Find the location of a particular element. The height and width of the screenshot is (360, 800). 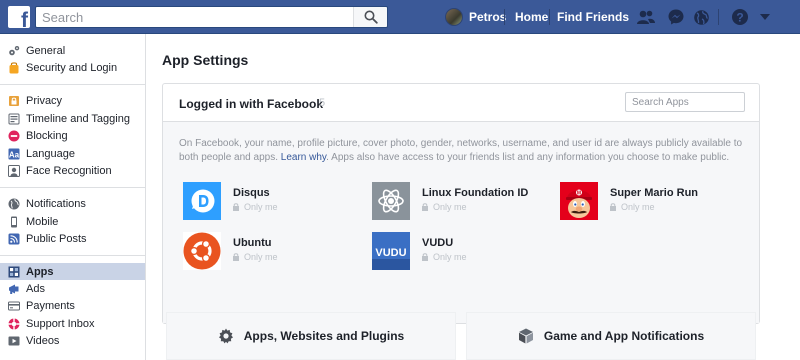

app-name: Disqus is located at coordinates (251, 193).